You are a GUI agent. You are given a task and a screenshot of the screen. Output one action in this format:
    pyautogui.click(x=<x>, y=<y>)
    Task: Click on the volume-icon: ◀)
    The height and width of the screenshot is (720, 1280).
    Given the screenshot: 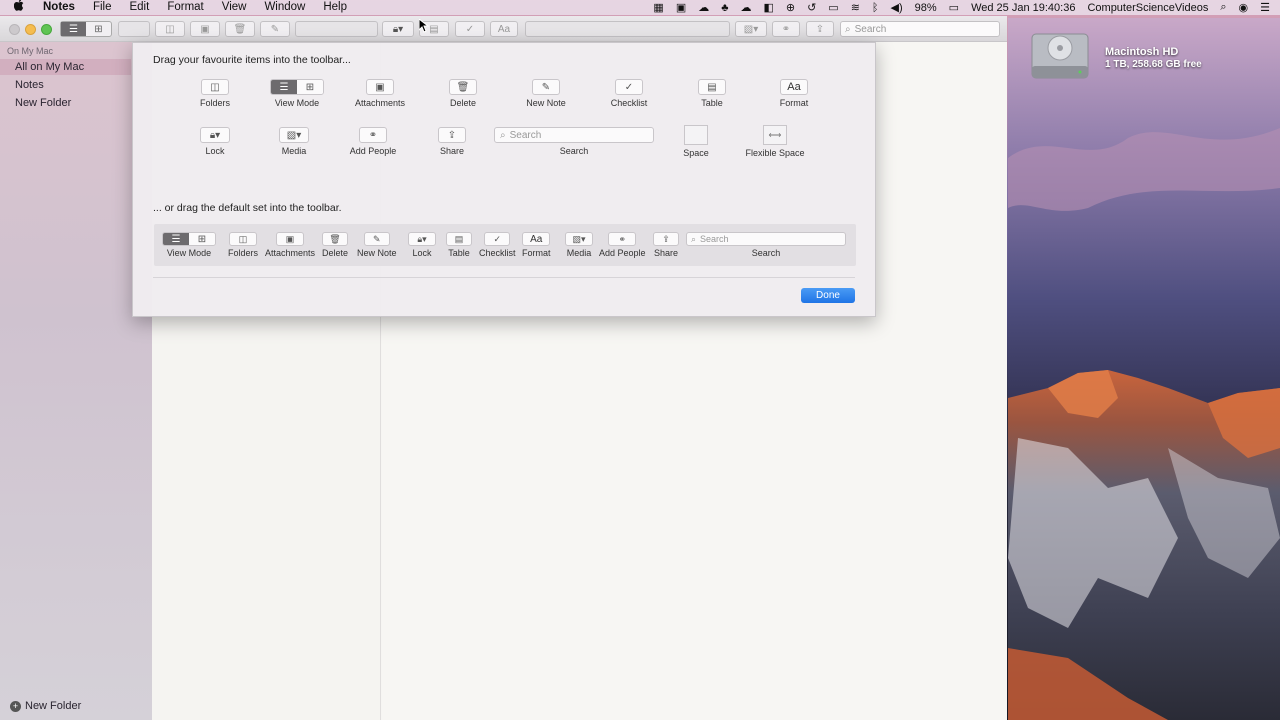 What is the action you would take?
    pyautogui.click(x=897, y=7)
    